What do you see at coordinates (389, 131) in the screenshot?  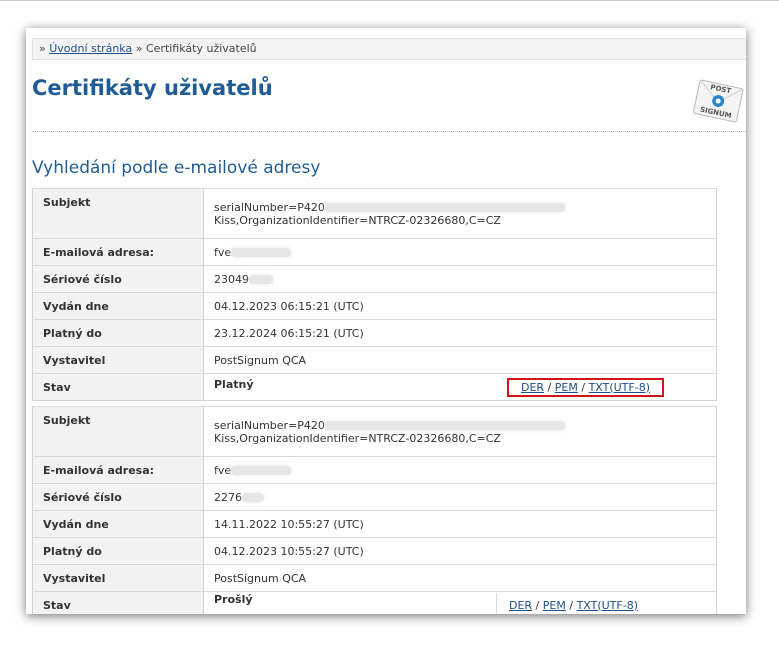 I see `title-divider` at bounding box center [389, 131].